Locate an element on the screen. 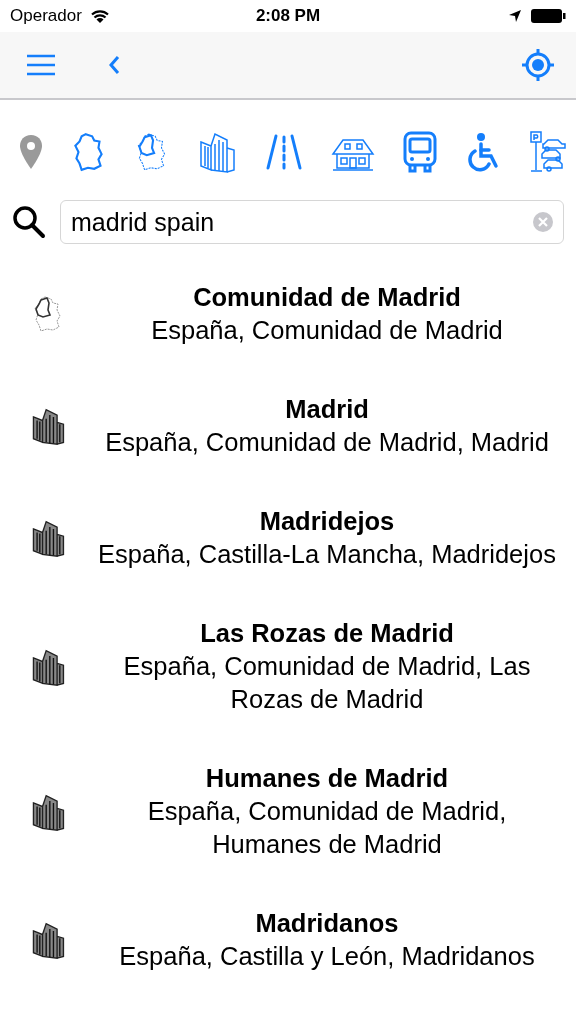  wheelchair-icon is located at coordinates (483, 152).